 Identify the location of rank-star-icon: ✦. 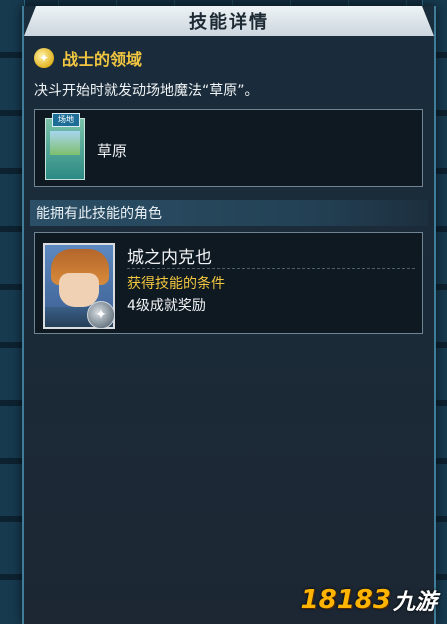
(101, 315).